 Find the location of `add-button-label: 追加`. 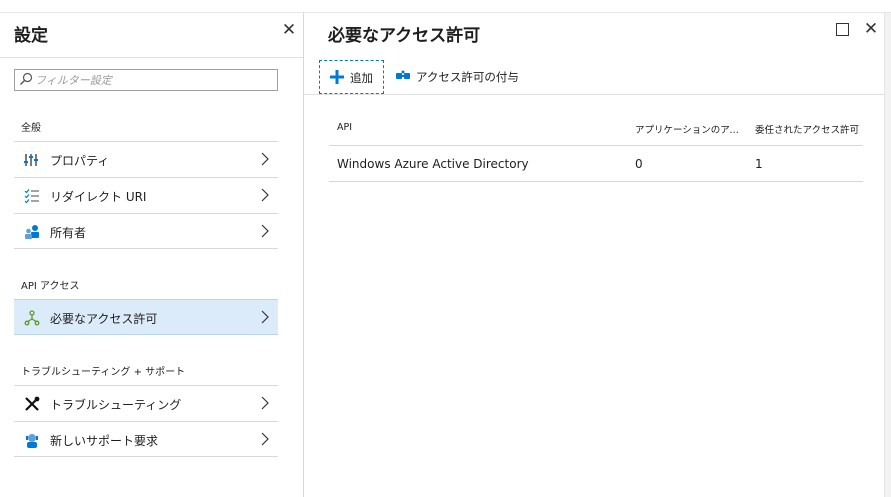

add-button-label: 追加 is located at coordinates (361, 78).